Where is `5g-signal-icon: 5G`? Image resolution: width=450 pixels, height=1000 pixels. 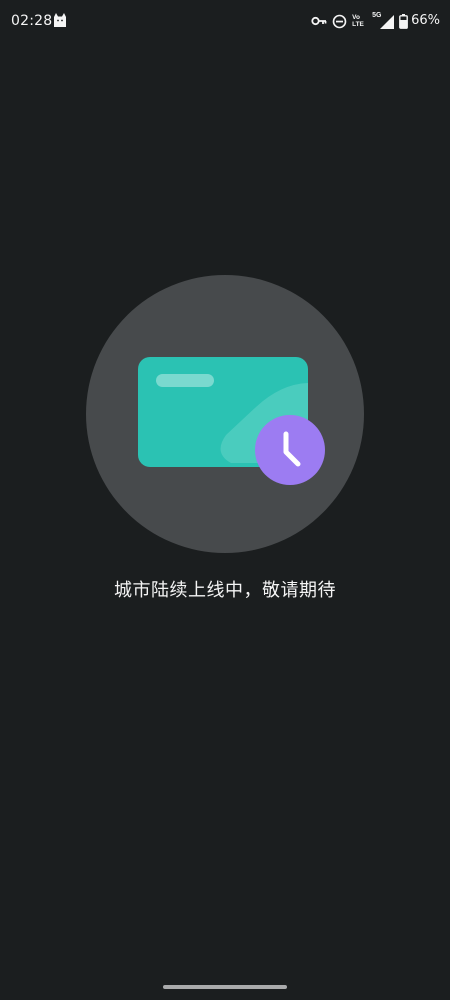 5g-signal-icon: 5G is located at coordinates (383, 21).